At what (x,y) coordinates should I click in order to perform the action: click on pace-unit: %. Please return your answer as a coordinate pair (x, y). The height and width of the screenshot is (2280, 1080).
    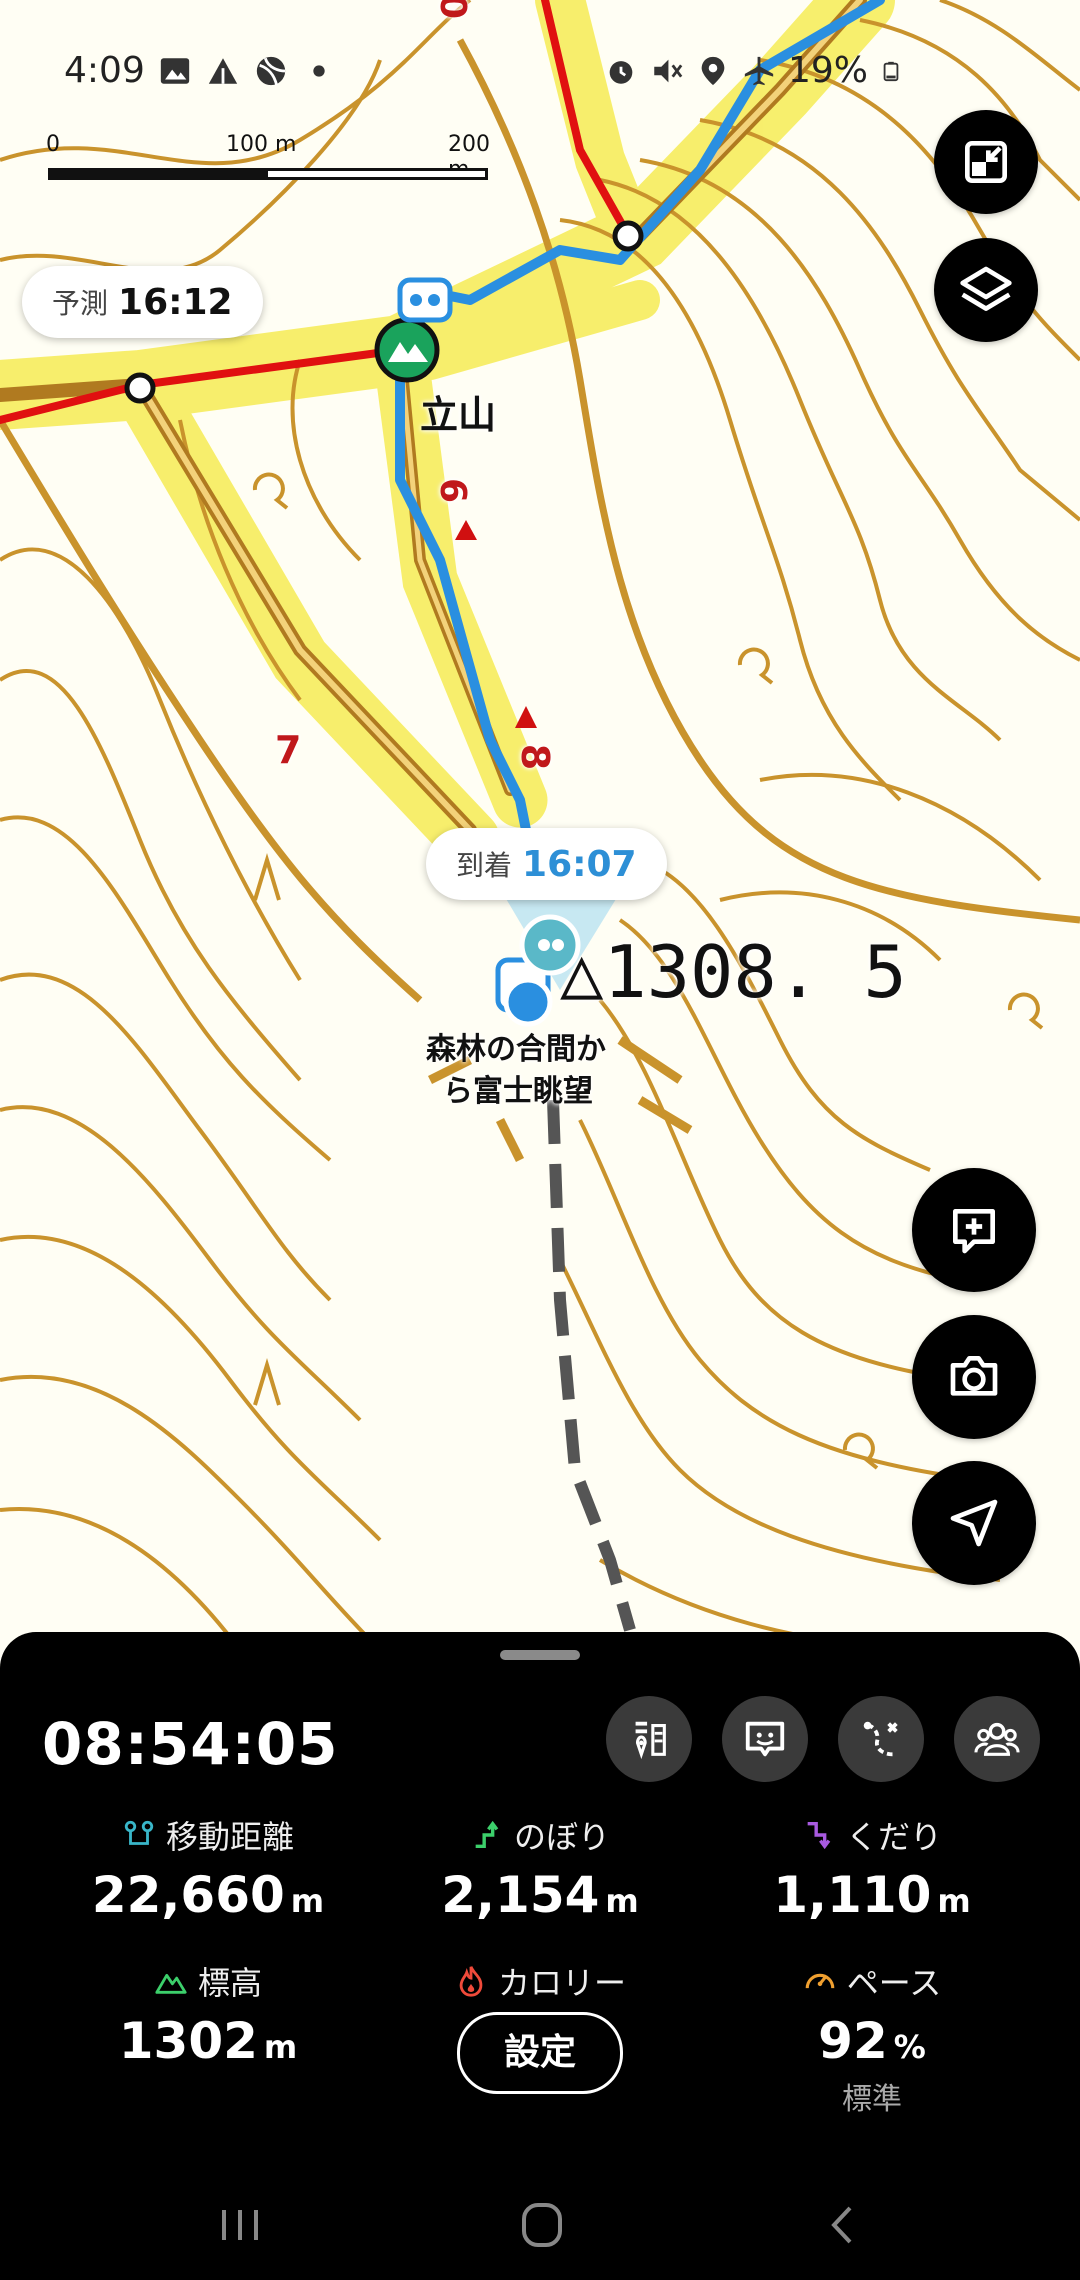
    Looking at the image, I should click on (909, 2047).